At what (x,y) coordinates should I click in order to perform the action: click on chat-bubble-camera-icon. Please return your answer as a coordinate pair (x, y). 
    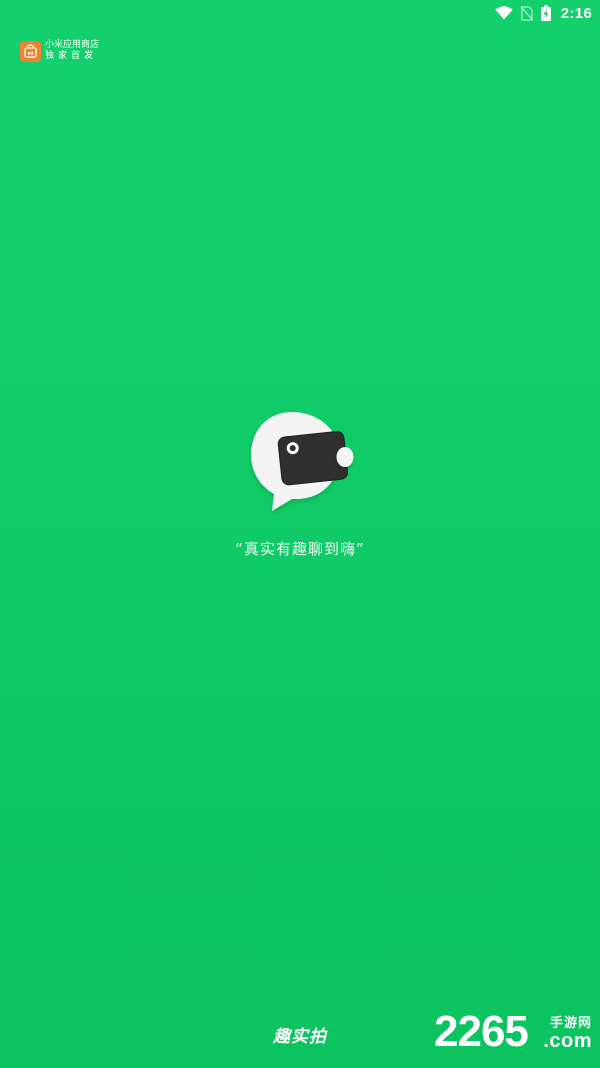
    Looking at the image, I should click on (303, 462).